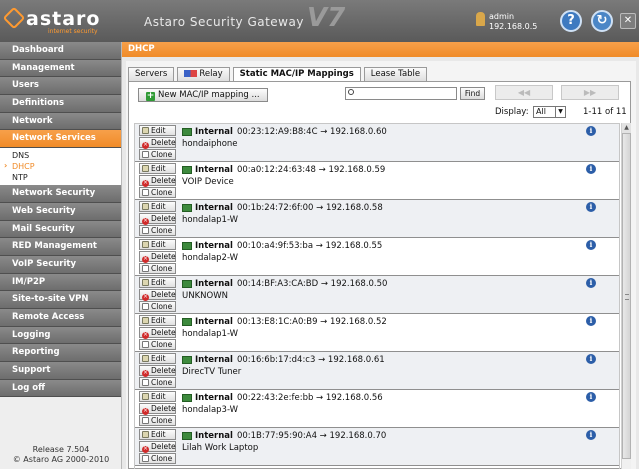 Image resolution: width=639 pixels, height=469 pixels. What do you see at coordinates (203, 74) in the screenshot?
I see `tab-relay: Relay` at bounding box center [203, 74].